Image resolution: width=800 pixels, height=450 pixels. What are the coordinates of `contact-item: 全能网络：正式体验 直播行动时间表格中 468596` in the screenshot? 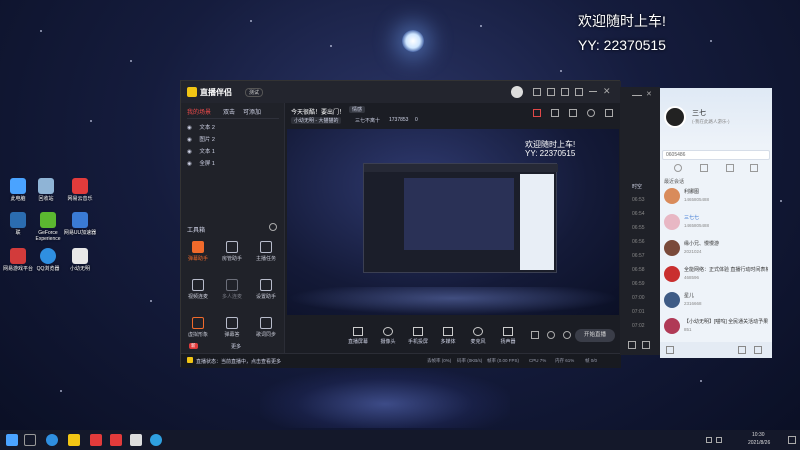 It's located at (716, 275).